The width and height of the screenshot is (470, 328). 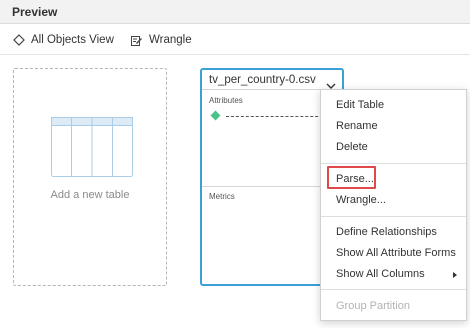 I want to click on menu-item-label: Show All Attribute Forms, so click(x=396, y=253).